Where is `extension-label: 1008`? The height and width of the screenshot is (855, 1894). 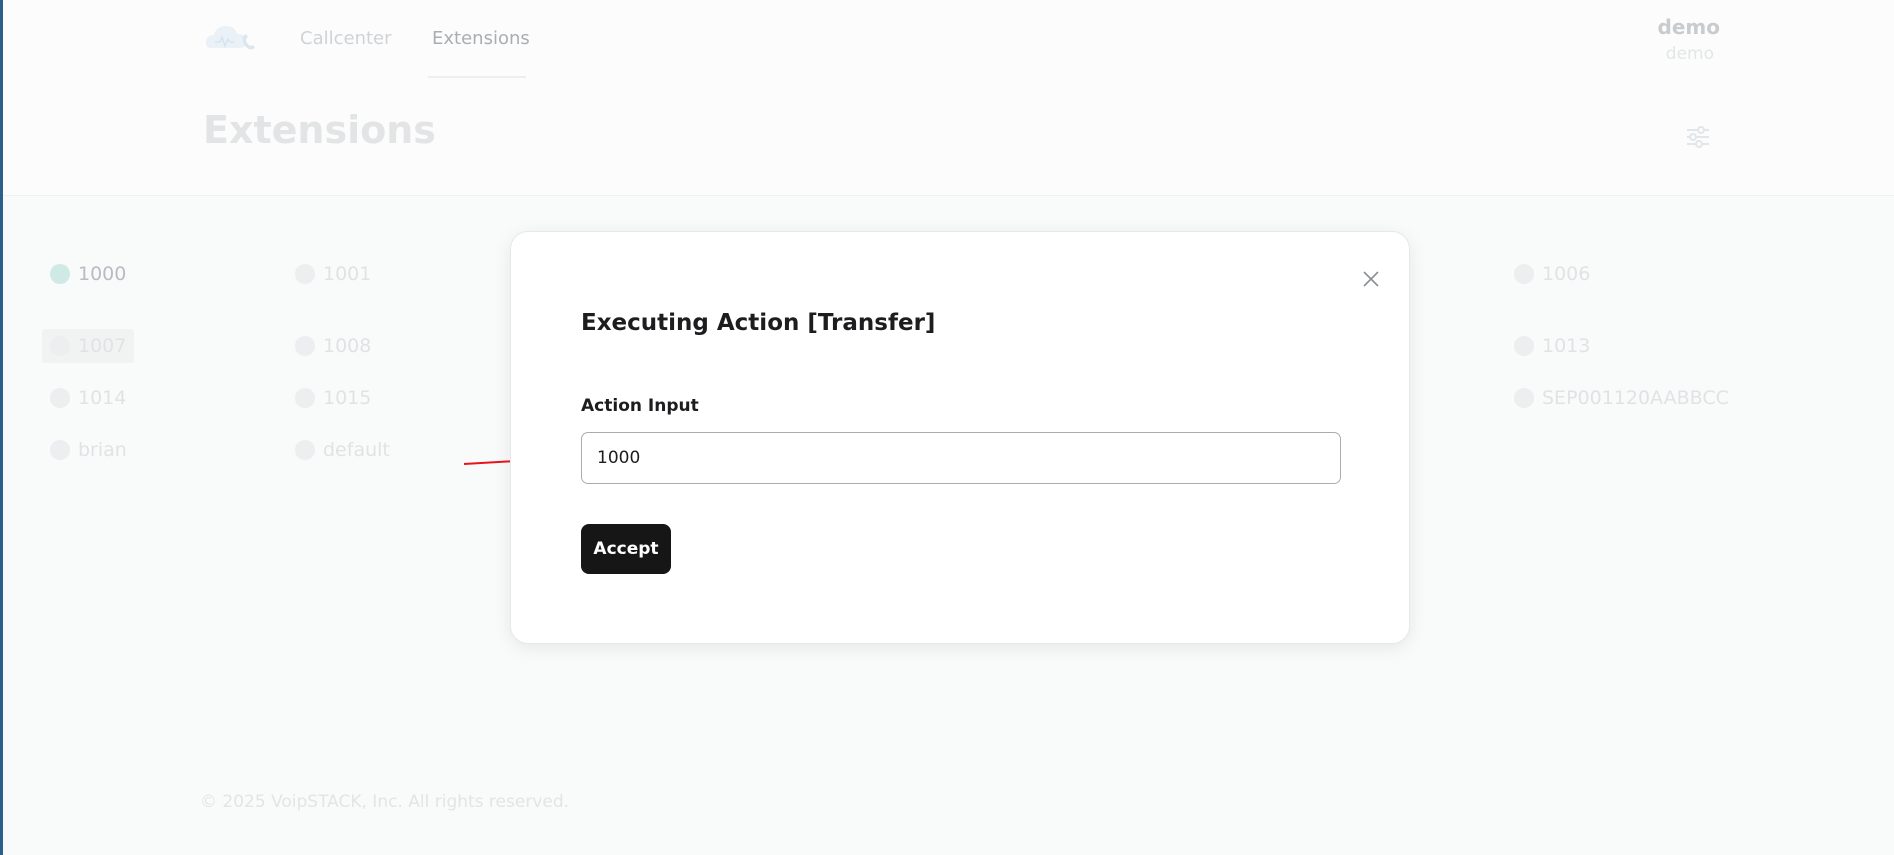 extension-label: 1008 is located at coordinates (347, 346).